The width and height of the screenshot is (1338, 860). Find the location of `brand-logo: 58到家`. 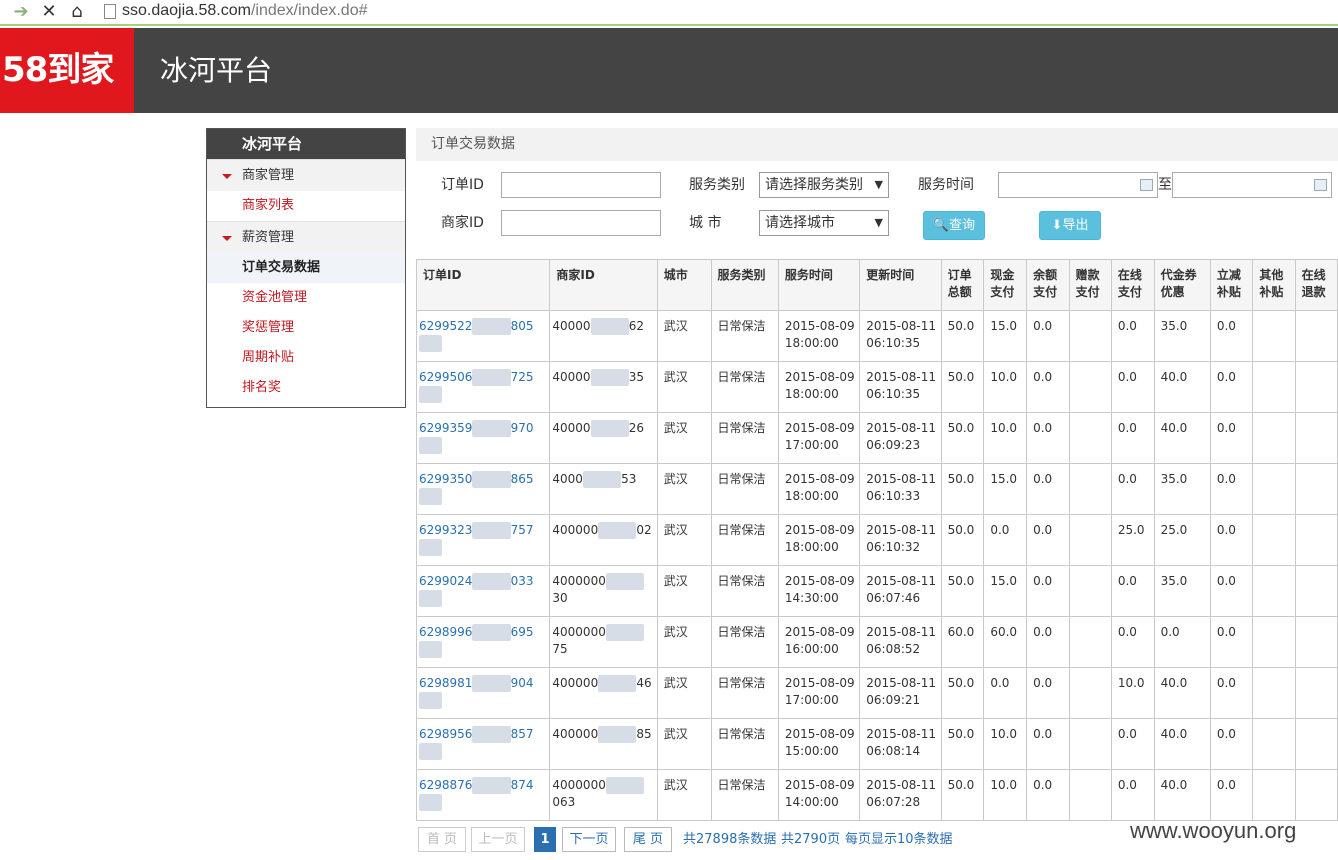

brand-logo: 58到家 is located at coordinates (67, 70).